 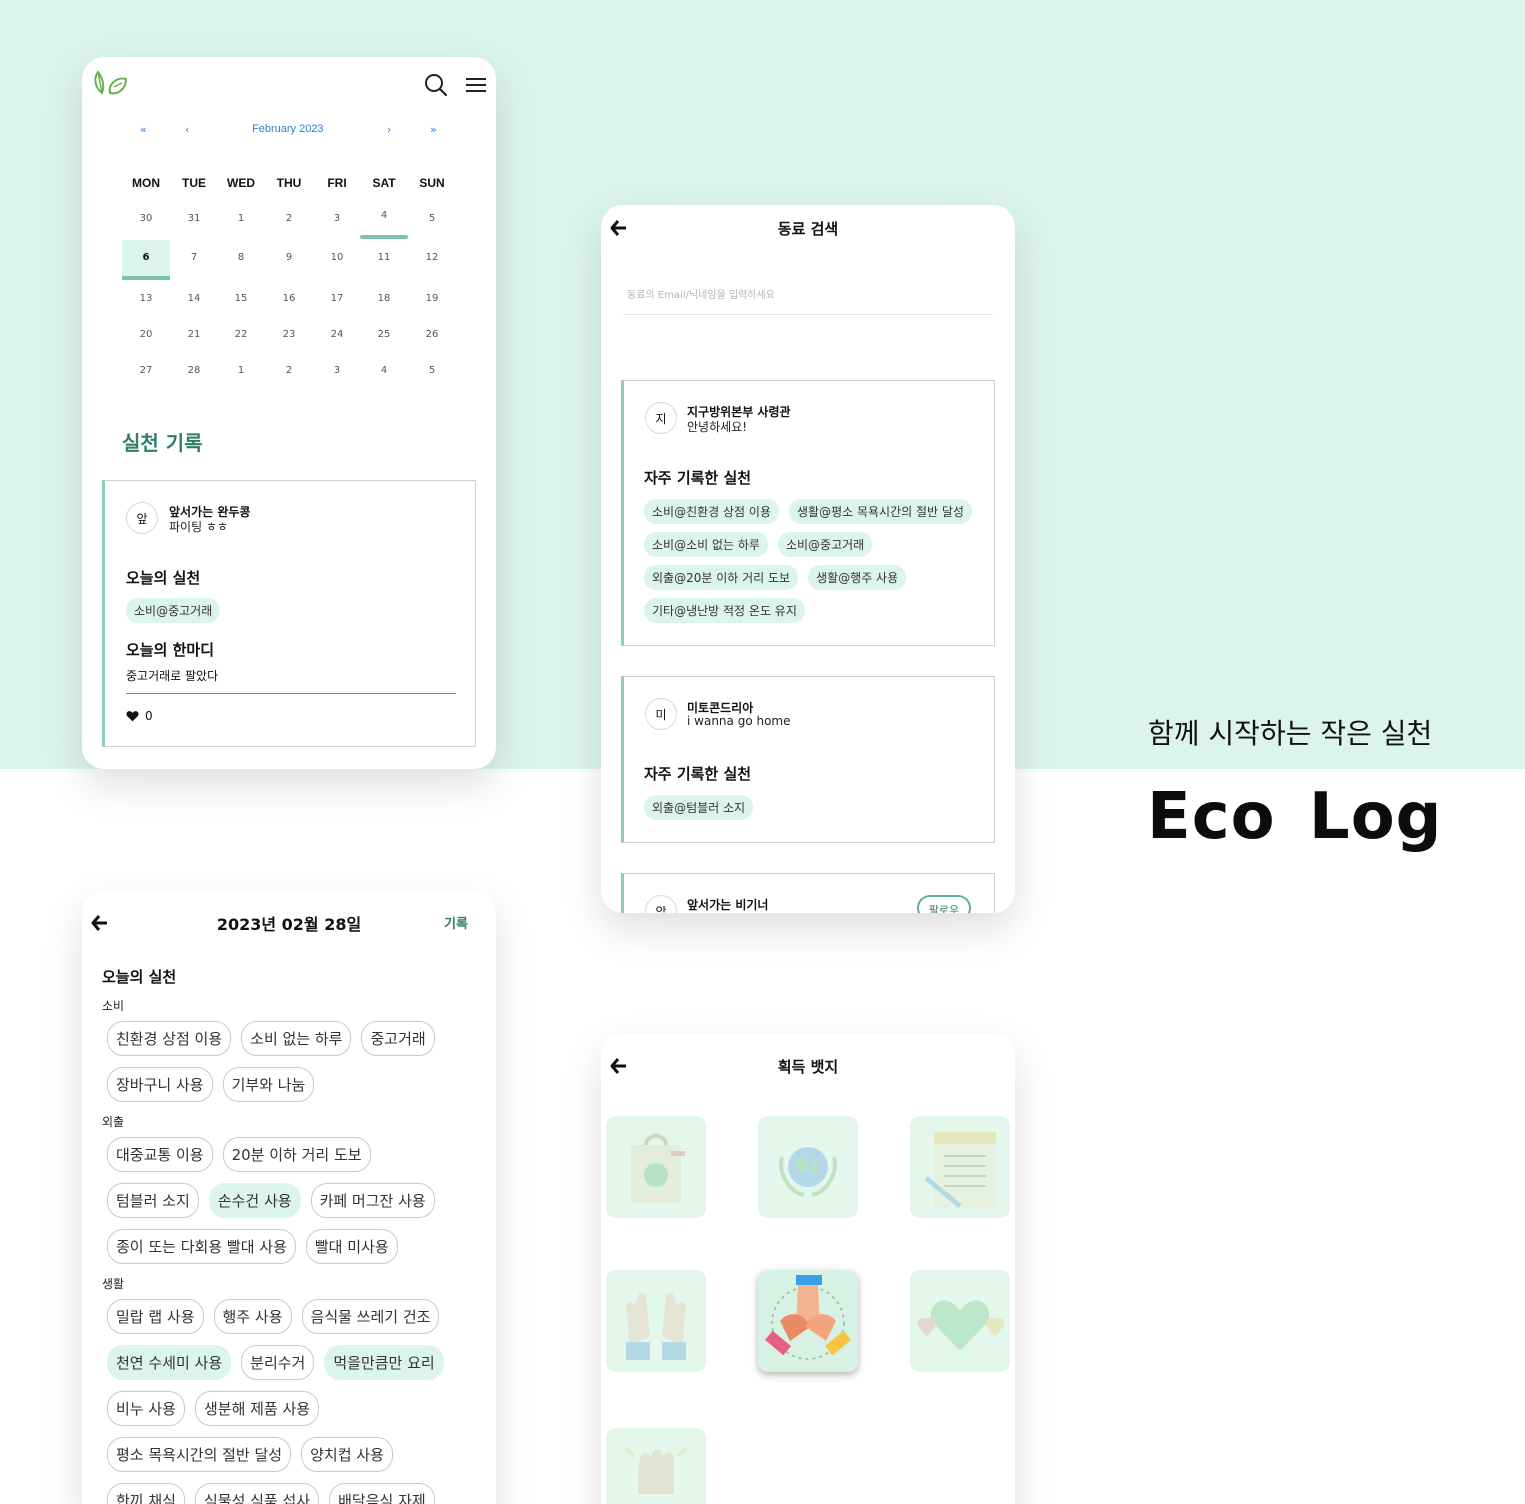 I want to click on calendar-day: 24, so click(x=337, y=334).